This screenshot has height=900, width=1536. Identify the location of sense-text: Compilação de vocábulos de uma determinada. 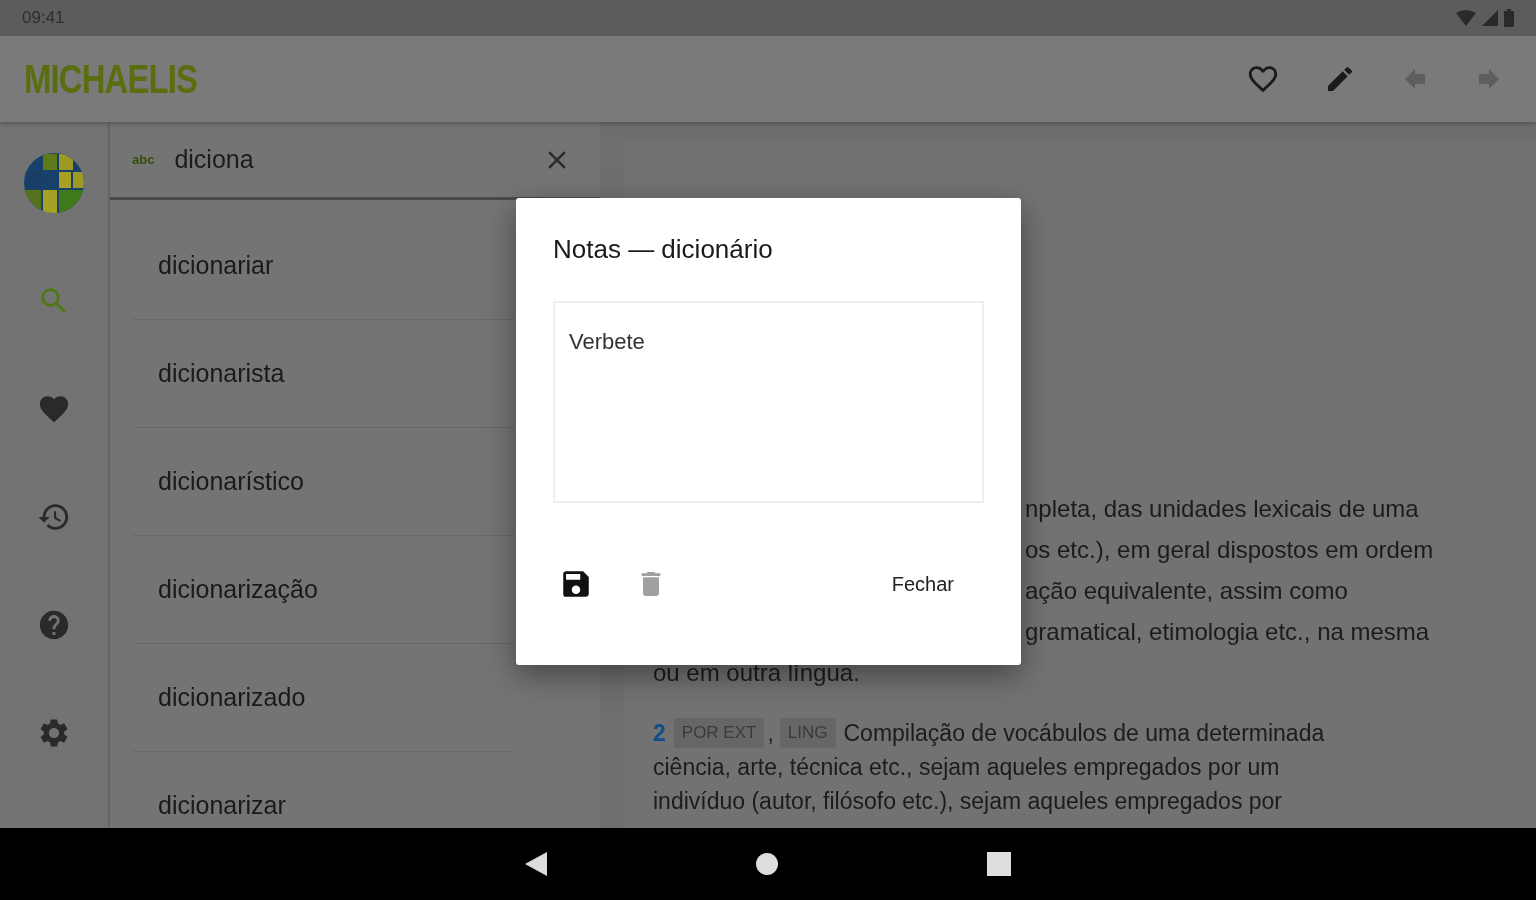
(1084, 733).